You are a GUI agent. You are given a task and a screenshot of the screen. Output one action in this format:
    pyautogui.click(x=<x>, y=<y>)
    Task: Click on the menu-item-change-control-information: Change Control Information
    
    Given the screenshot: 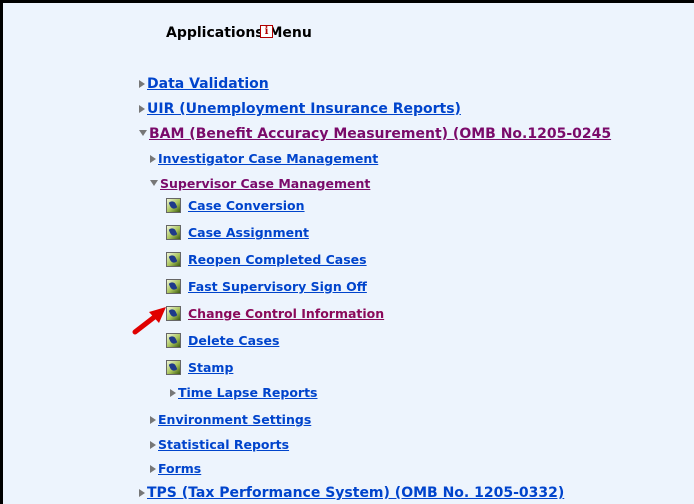 What is the action you would take?
    pyautogui.click(x=275, y=313)
    